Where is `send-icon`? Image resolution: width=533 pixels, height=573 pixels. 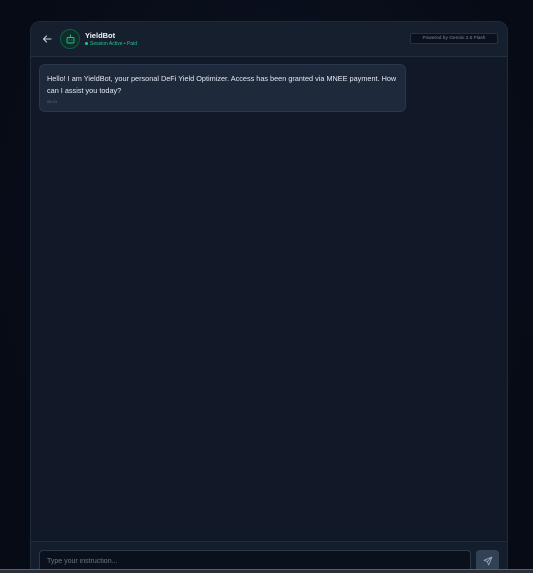
send-icon is located at coordinates (488, 561).